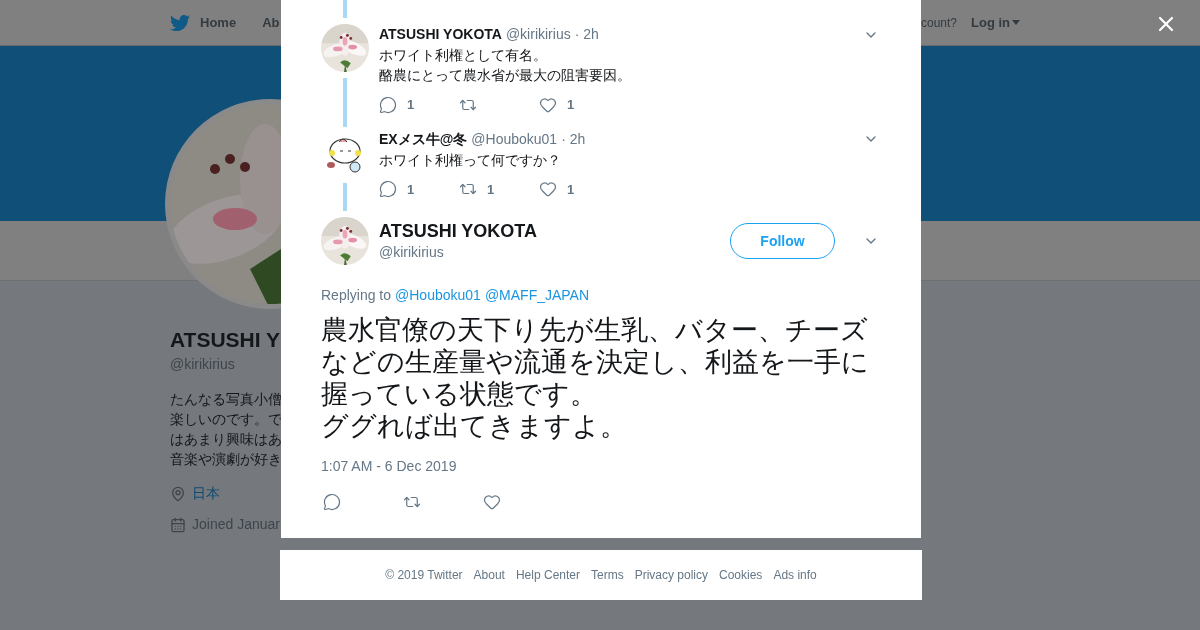 This screenshot has height=630, width=1200. I want to click on footer-link: © 2019 Twitter, so click(424, 575).